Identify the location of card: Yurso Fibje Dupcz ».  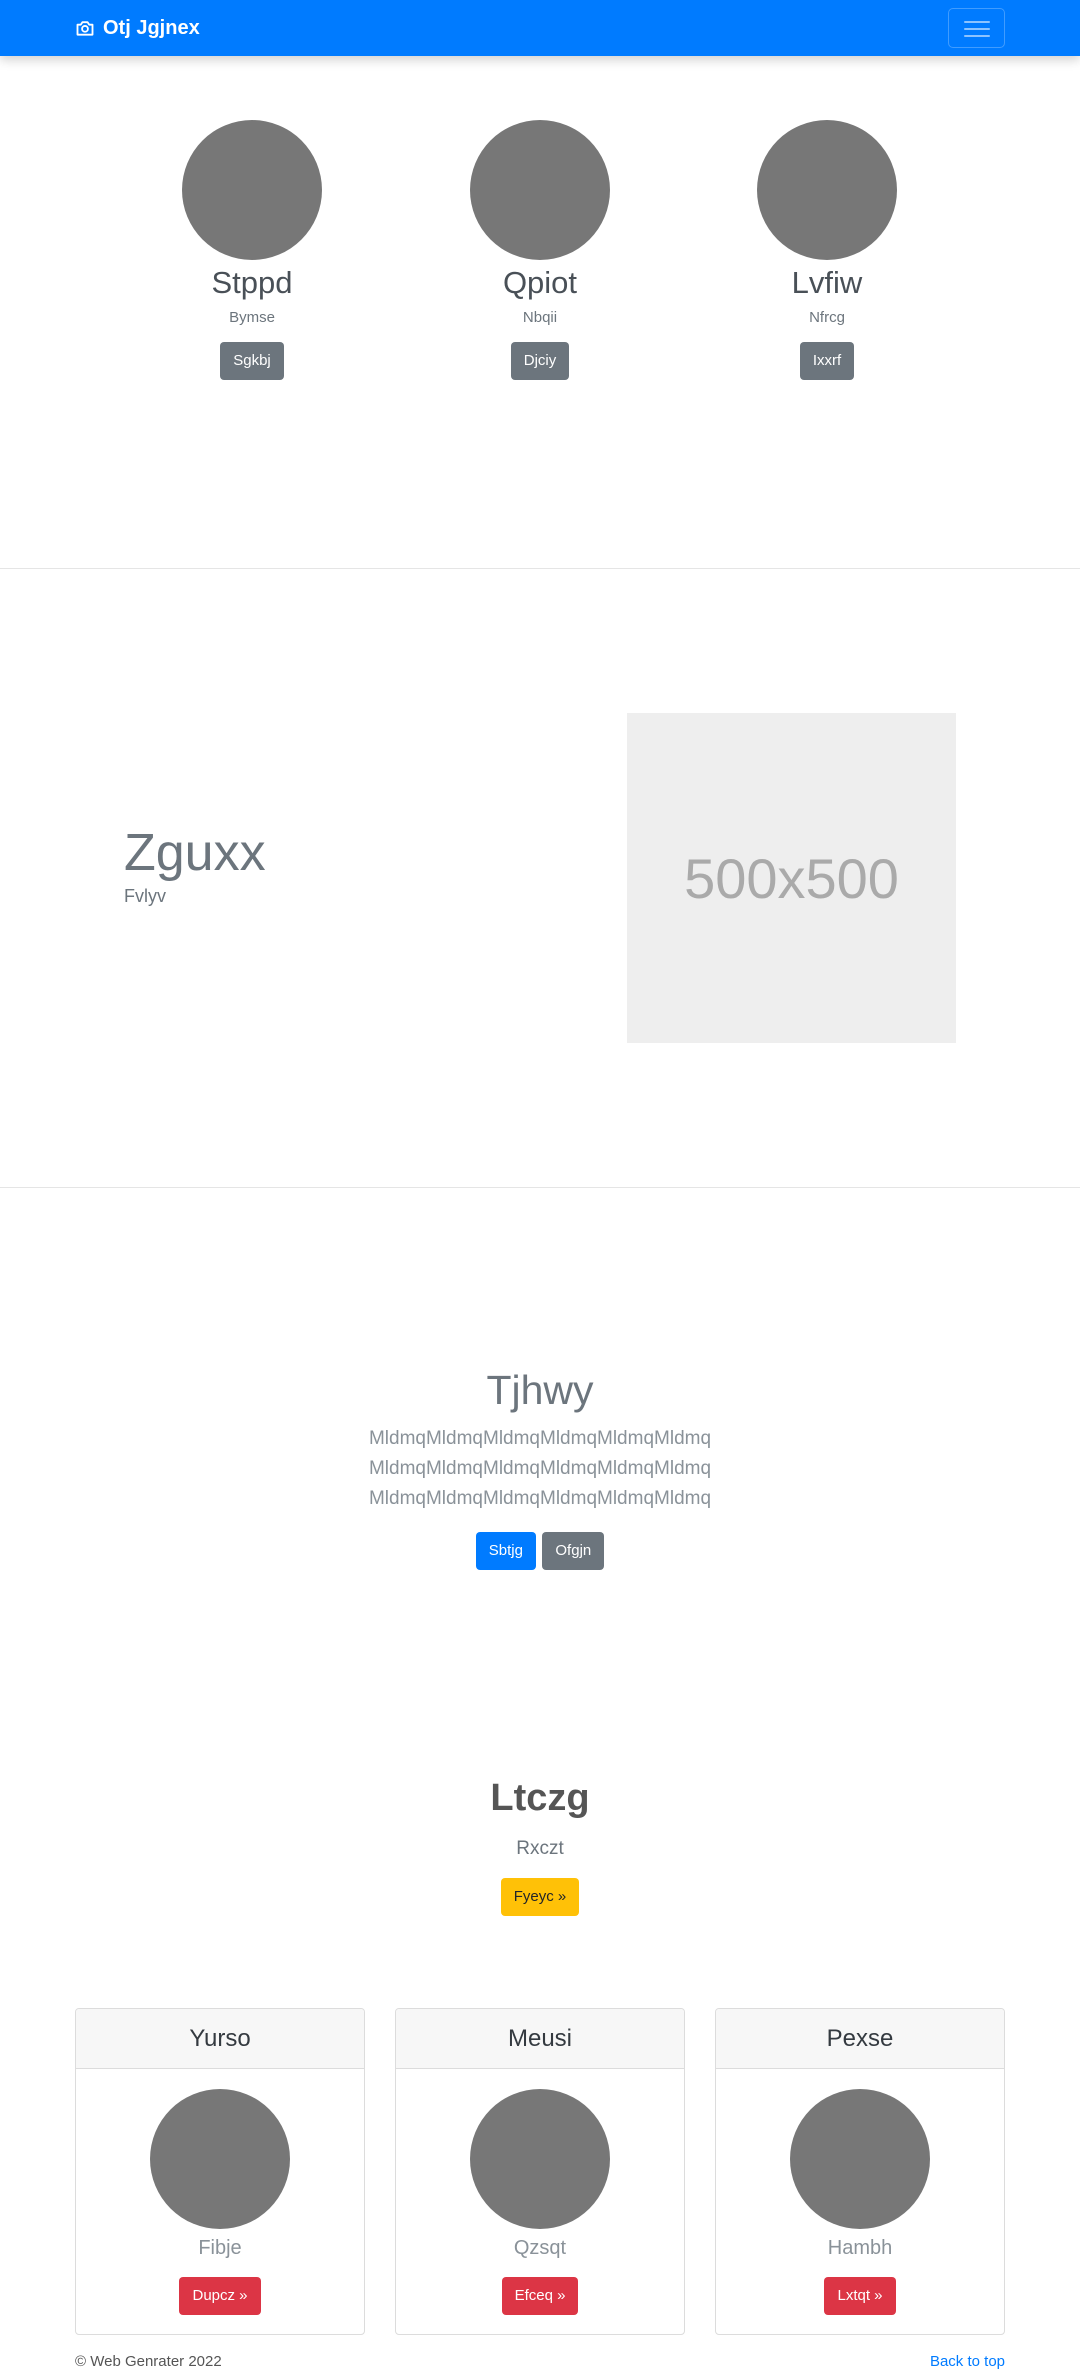
(220, 2171).